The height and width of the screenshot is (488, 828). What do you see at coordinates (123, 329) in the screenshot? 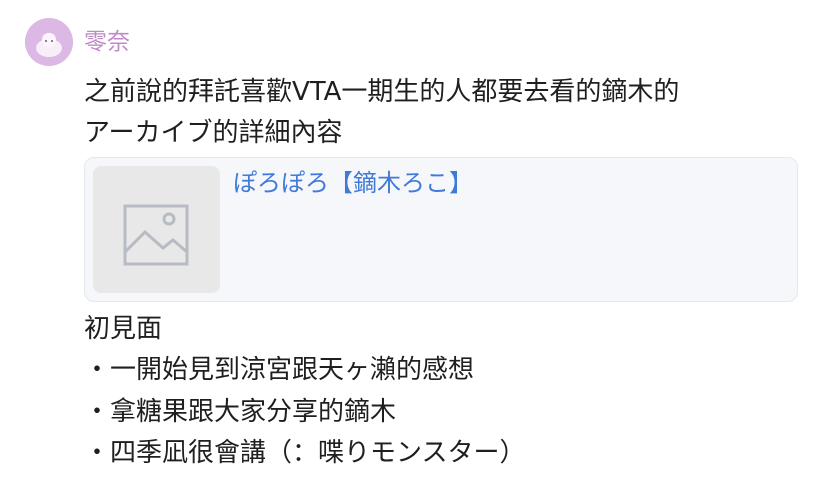
I see `message-text-line: 初見面` at bounding box center [123, 329].